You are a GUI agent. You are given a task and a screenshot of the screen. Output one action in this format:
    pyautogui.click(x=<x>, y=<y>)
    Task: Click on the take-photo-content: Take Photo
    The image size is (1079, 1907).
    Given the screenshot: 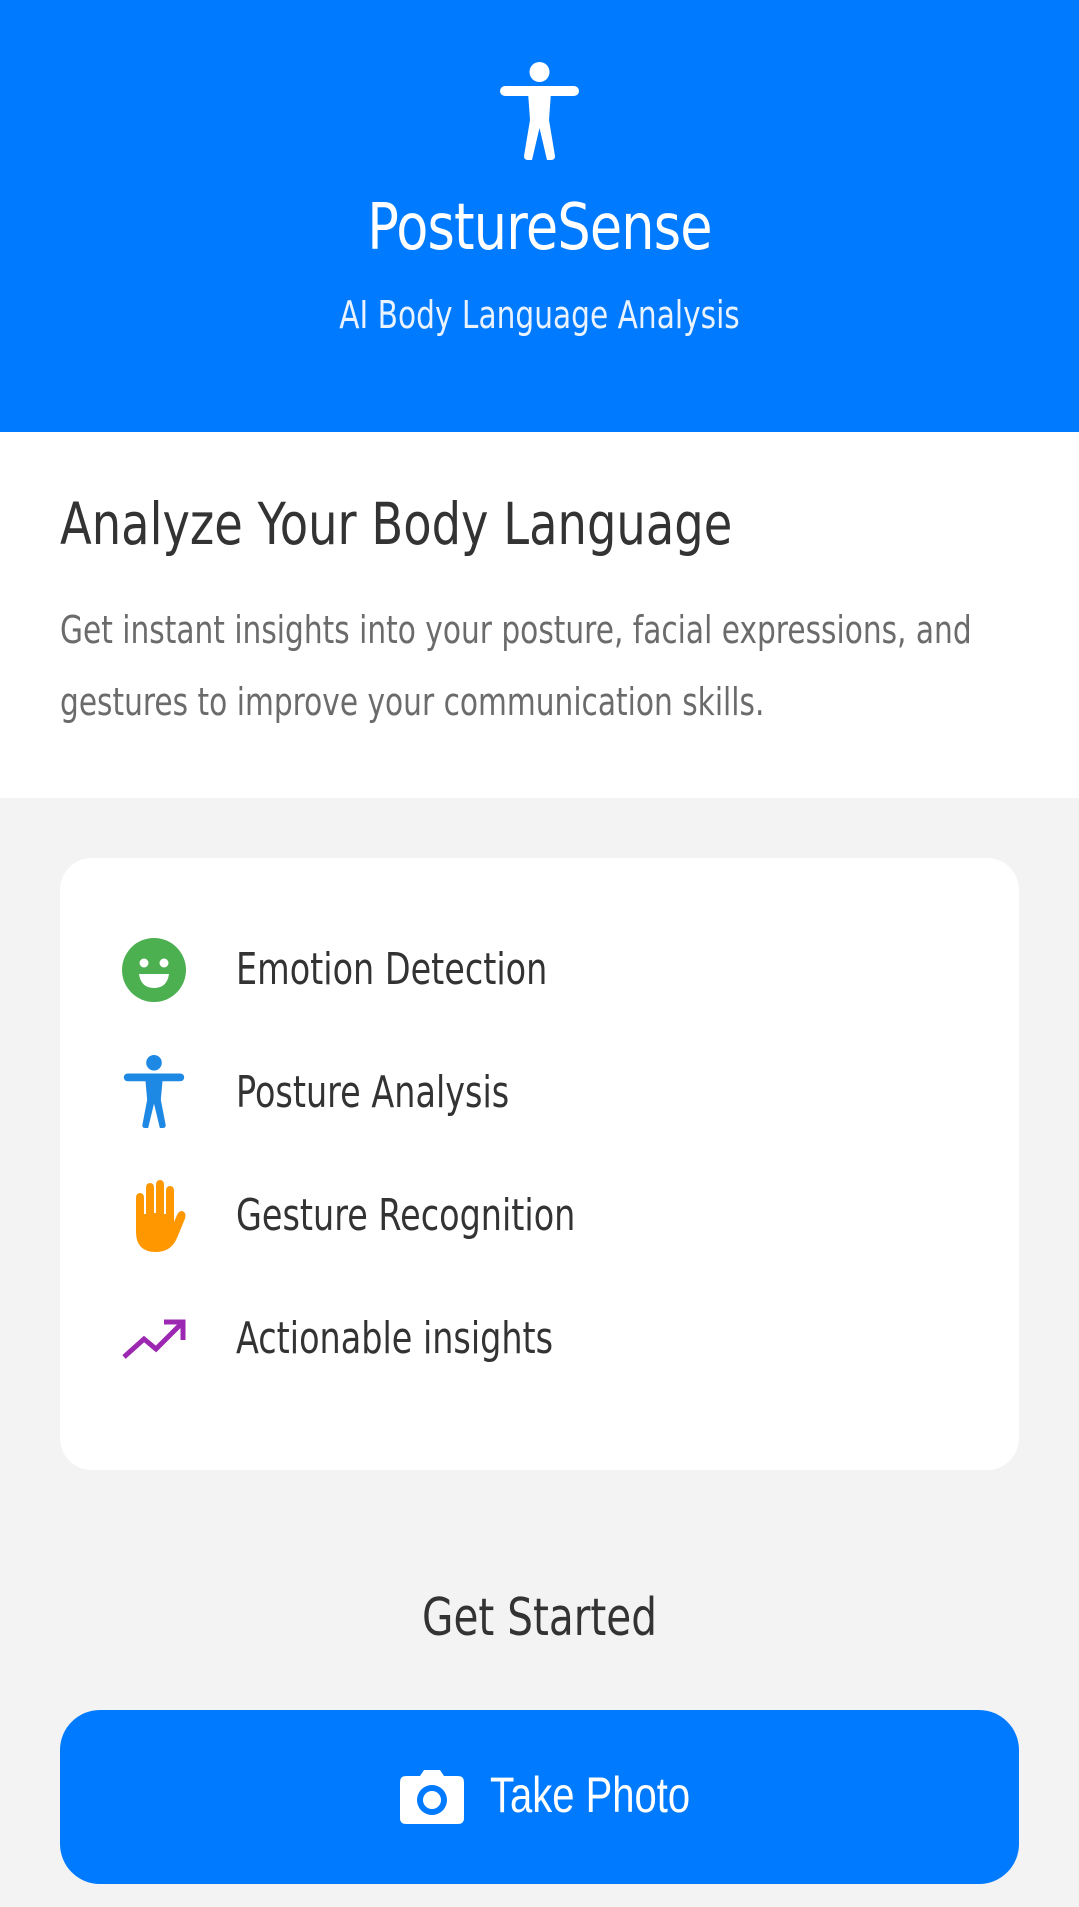 What is the action you would take?
    pyautogui.click(x=539, y=1797)
    